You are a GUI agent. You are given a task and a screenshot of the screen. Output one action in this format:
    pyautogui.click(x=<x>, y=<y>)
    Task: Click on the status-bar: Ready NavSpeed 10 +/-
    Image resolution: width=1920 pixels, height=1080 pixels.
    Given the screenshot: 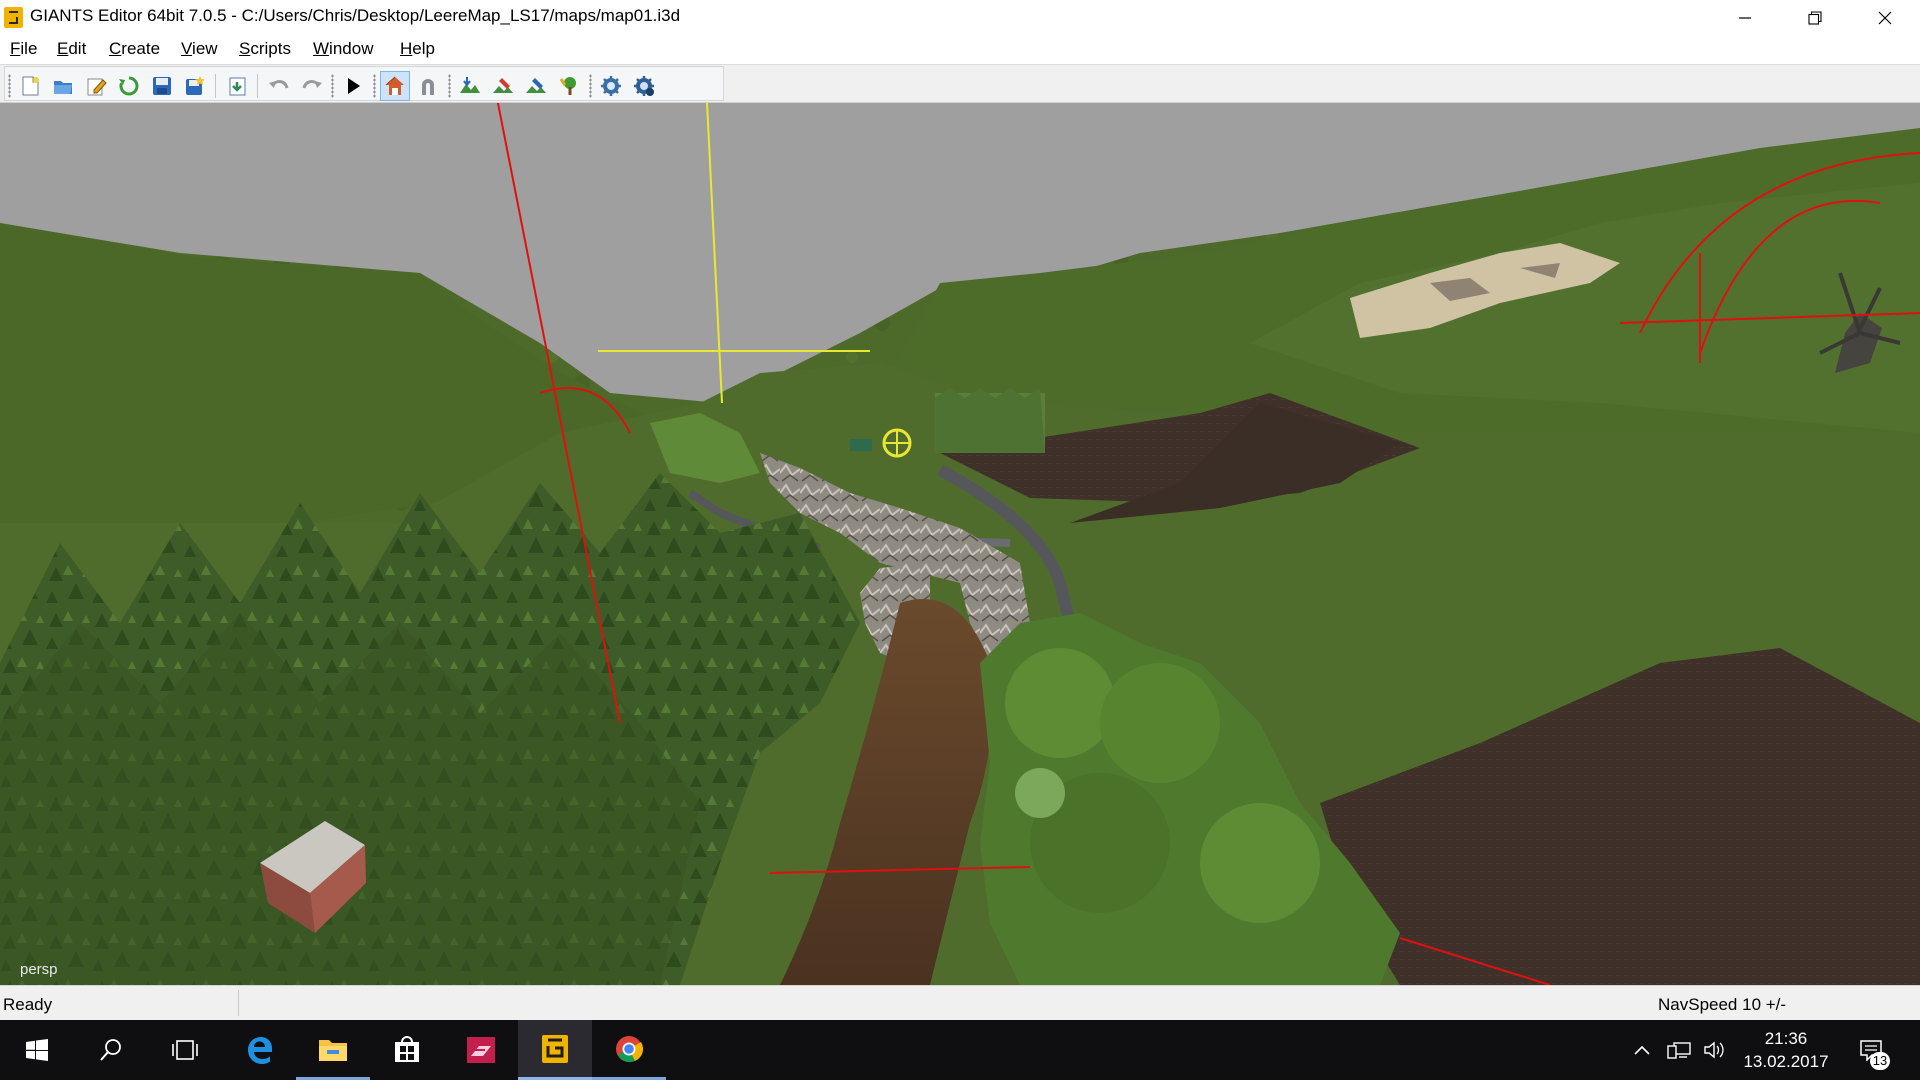 What is the action you would take?
    pyautogui.click(x=960, y=1002)
    